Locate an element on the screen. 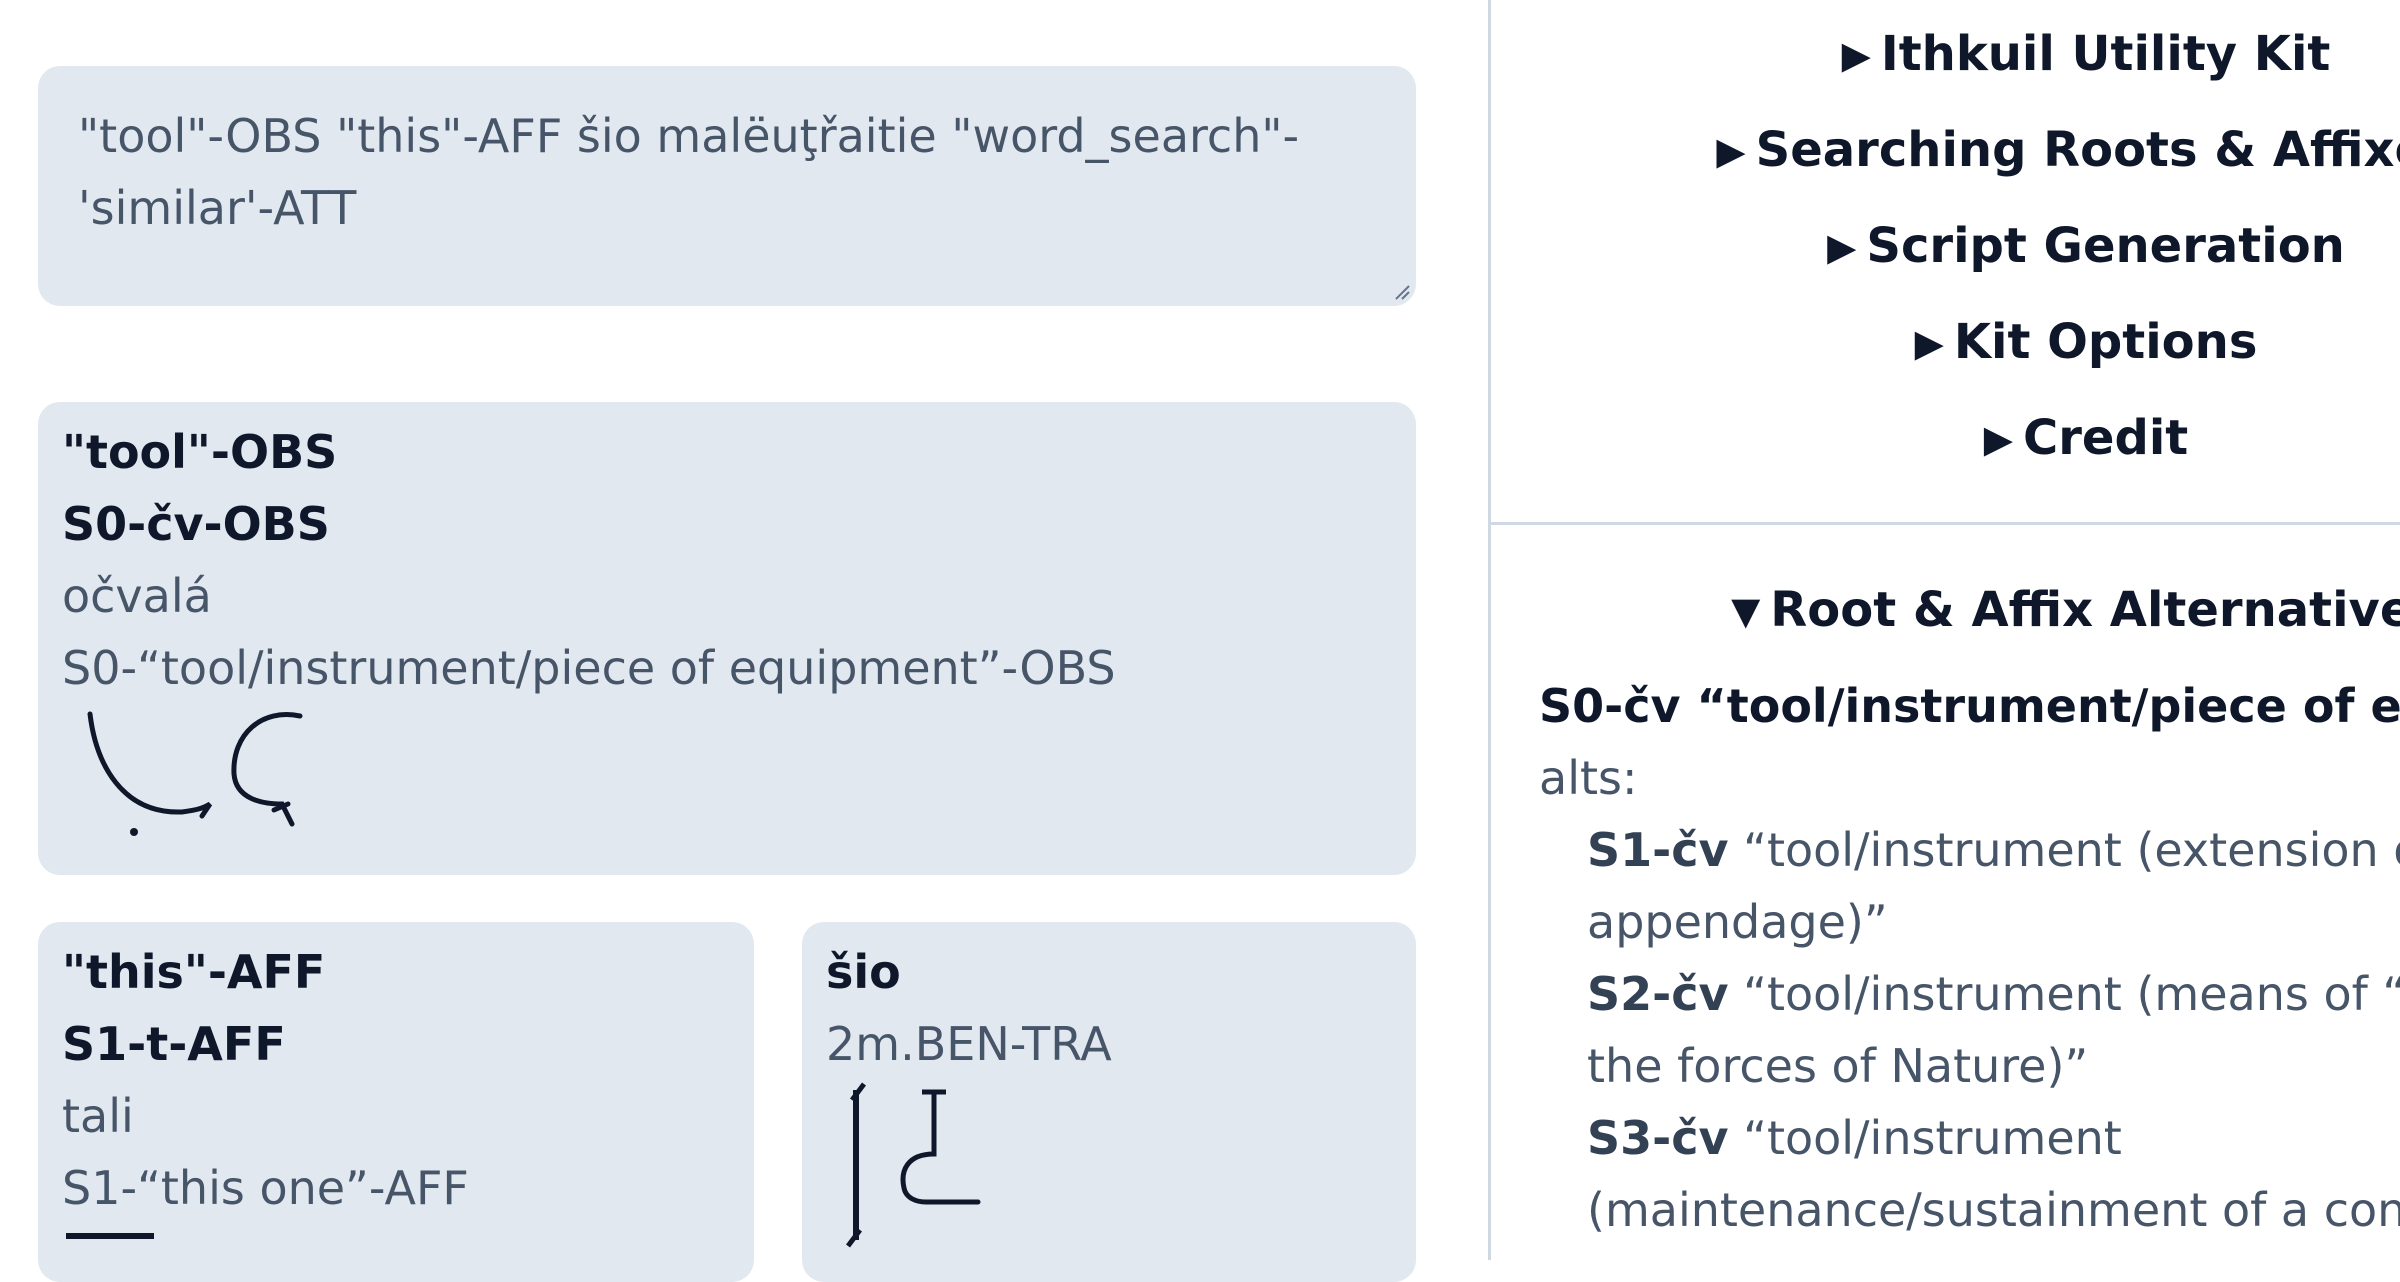  menu-label: Ithkuil Utility Kit is located at coordinates (2106, 54).